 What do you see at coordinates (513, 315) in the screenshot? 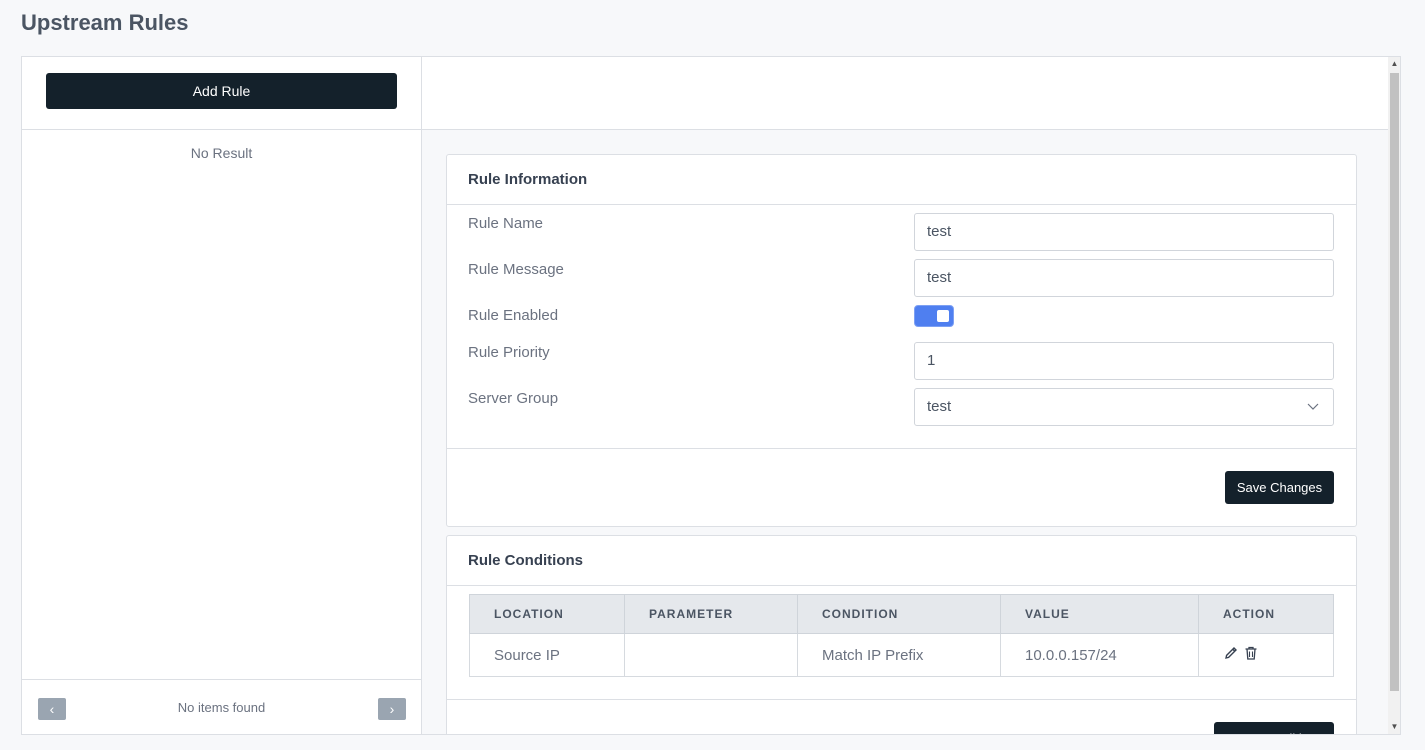
I see `rule-enabled-label: Rule Enabled` at bounding box center [513, 315].